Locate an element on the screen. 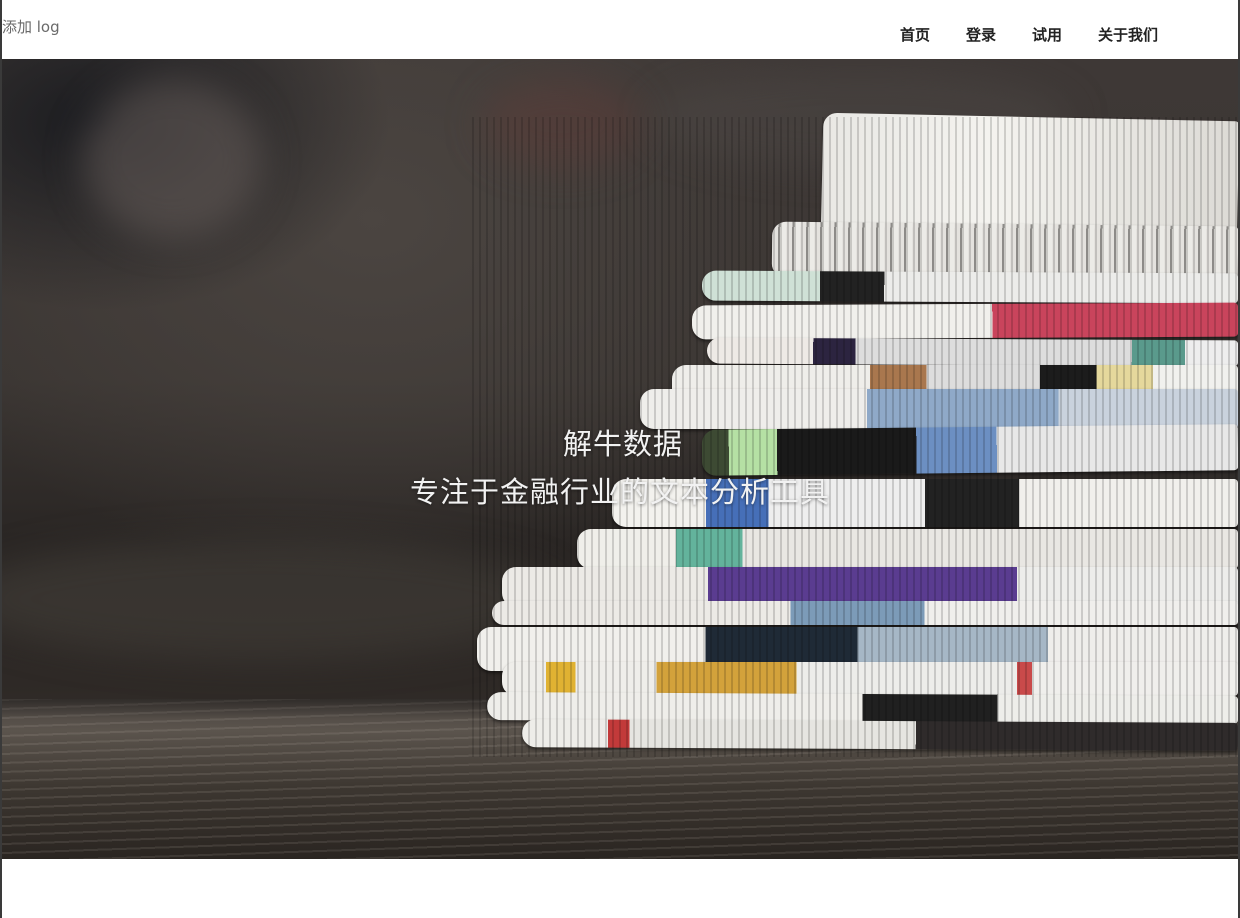  nav-item-login: 登录 is located at coordinates (981, 34).